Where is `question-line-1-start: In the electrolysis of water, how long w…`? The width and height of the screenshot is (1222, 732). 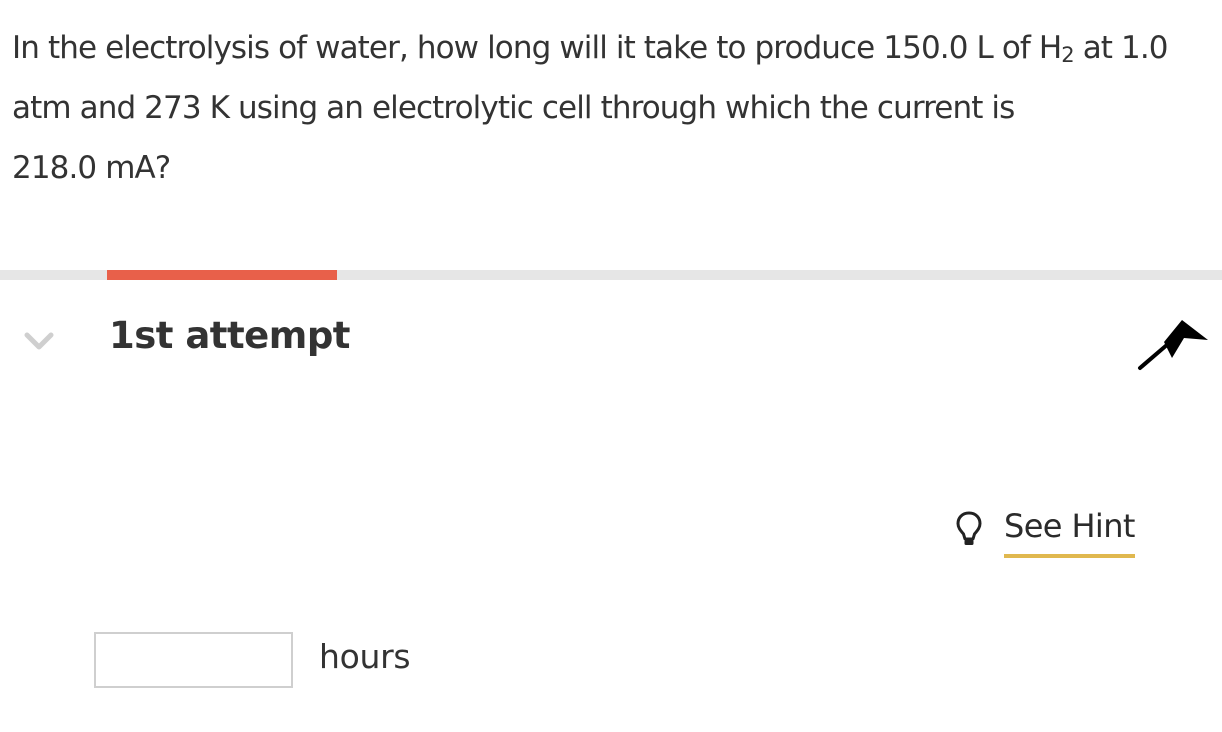
question-line-1-start: In the electrolysis of water, how long w… is located at coordinates (537, 48).